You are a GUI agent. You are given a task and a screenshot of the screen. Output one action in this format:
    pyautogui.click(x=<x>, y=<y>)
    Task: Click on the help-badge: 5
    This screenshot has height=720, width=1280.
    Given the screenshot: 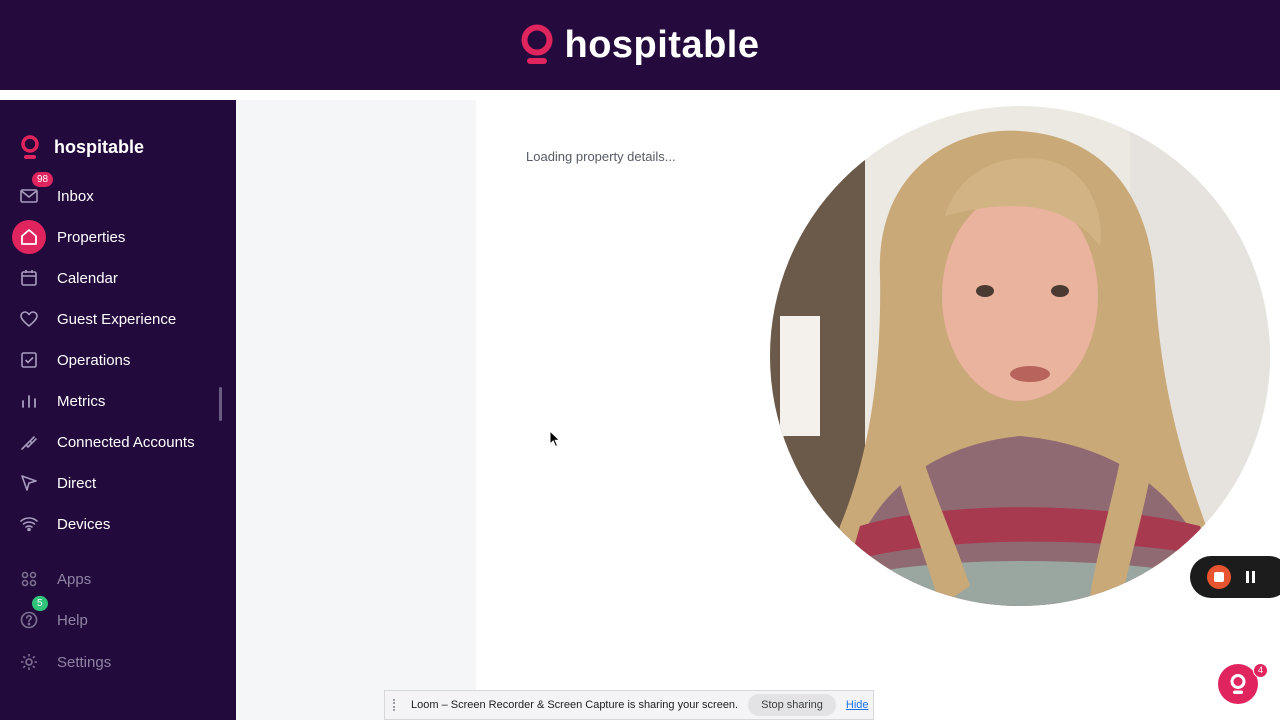 What is the action you would take?
    pyautogui.click(x=40, y=603)
    